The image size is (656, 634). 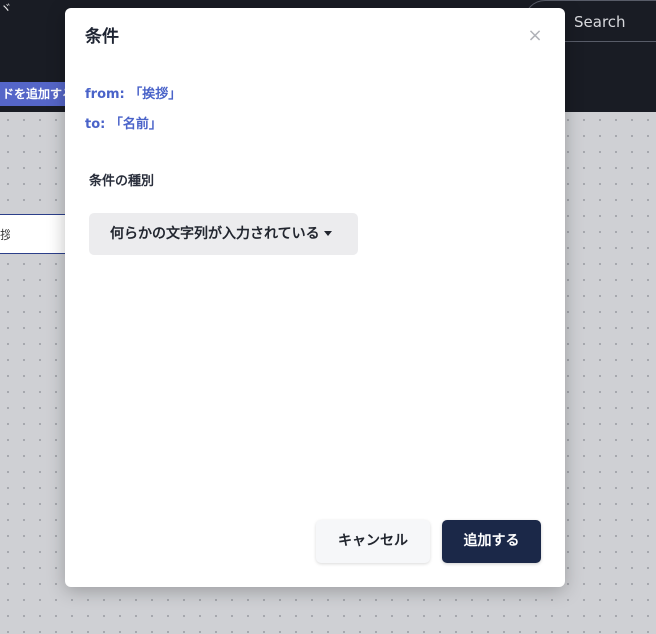 I want to click on add-node-button: ドを追加する, so click(x=36, y=94).